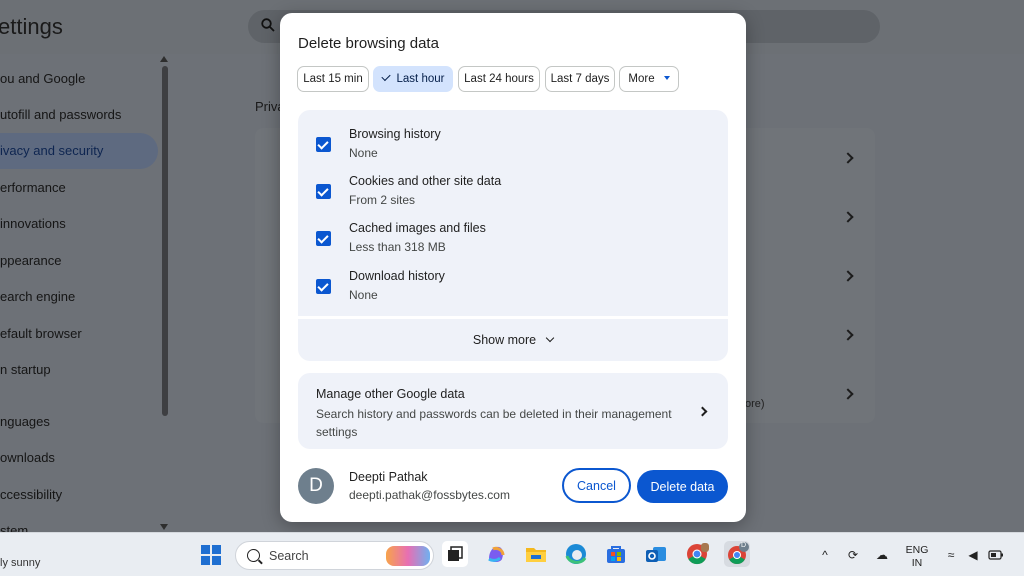  Describe the element at coordinates (496, 554) in the screenshot. I see `copilot-icon` at that location.